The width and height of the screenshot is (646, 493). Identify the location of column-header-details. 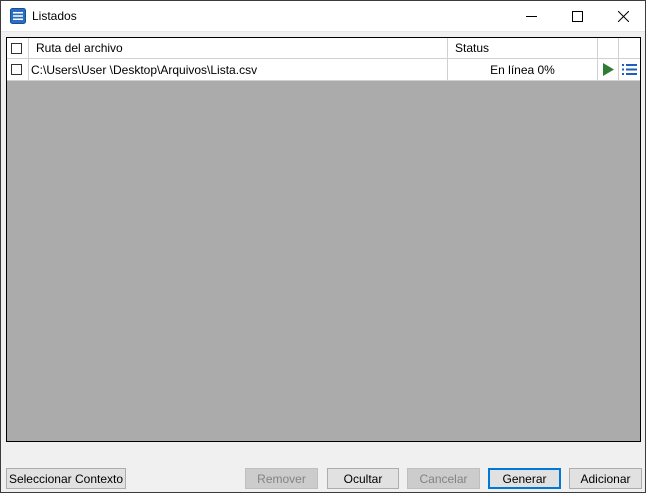
(629, 48).